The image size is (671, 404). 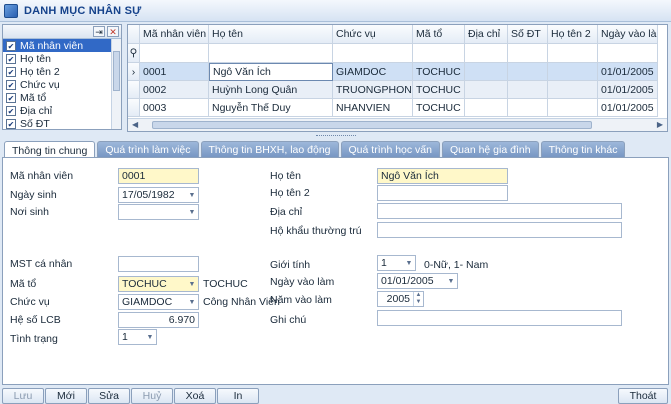 What do you see at coordinates (148, 149) in the screenshot?
I see `tab-1: Quá trình làm việc` at bounding box center [148, 149].